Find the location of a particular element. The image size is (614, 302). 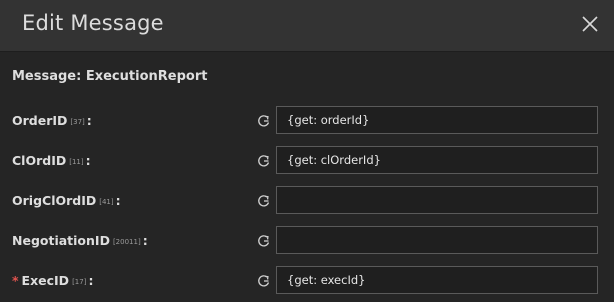

required-marker: * is located at coordinates (15, 280).